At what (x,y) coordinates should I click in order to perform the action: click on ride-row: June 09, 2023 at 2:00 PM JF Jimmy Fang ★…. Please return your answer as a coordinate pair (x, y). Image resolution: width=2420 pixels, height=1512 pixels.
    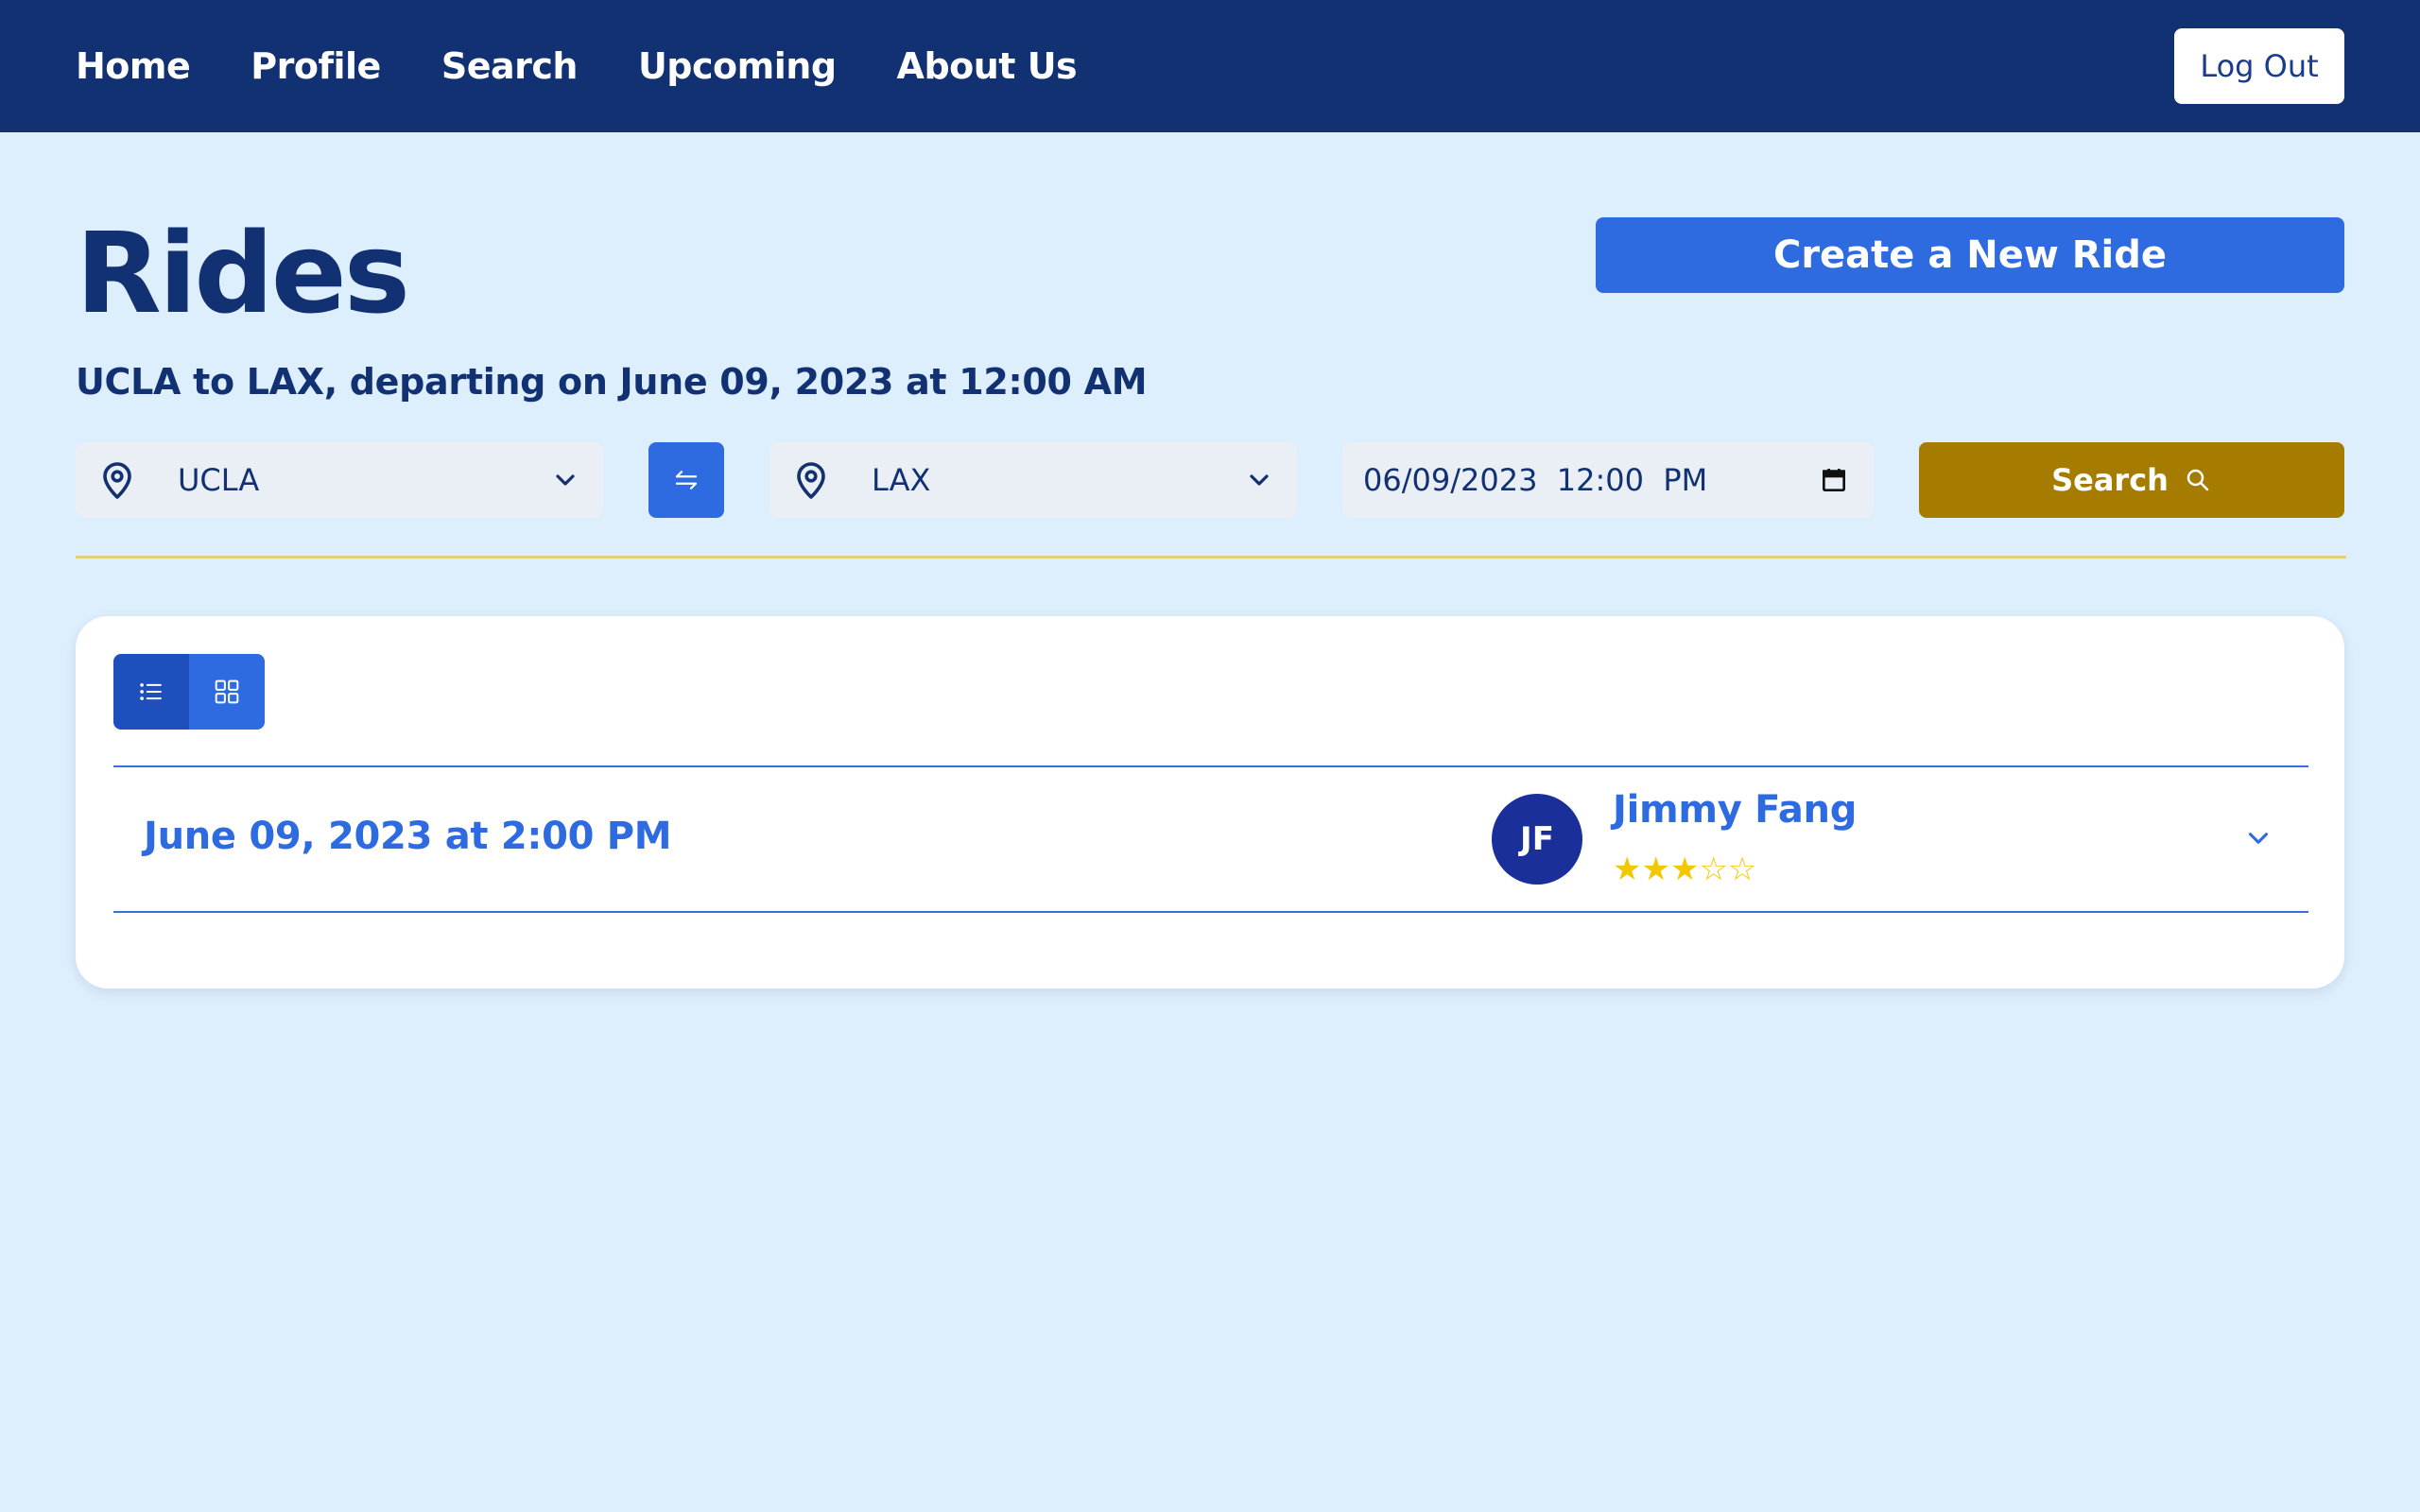
    Looking at the image, I should click on (1210, 839).